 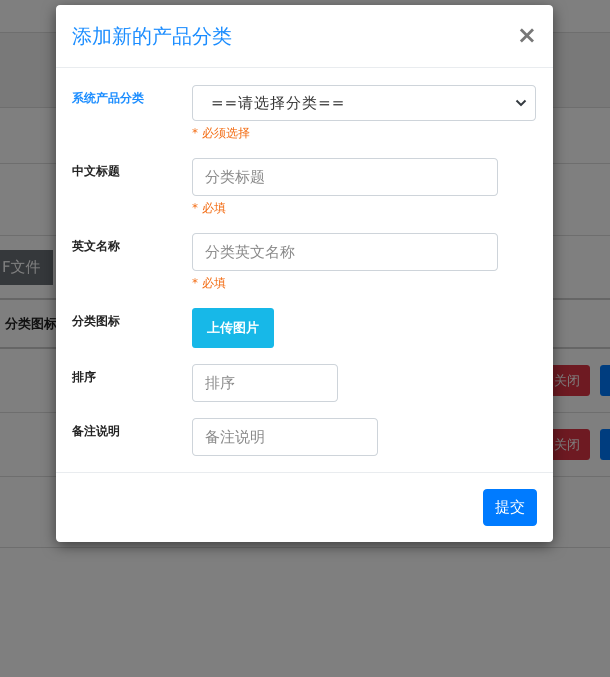 What do you see at coordinates (221, 133) in the screenshot?
I see `required-hint: * 必须选择` at bounding box center [221, 133].